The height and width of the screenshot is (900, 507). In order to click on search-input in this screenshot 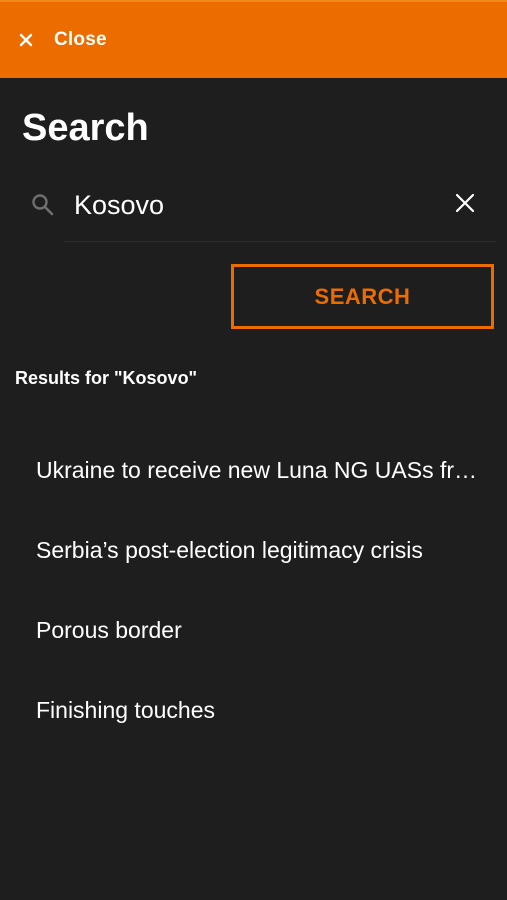, I will do `click(264, 205)`.